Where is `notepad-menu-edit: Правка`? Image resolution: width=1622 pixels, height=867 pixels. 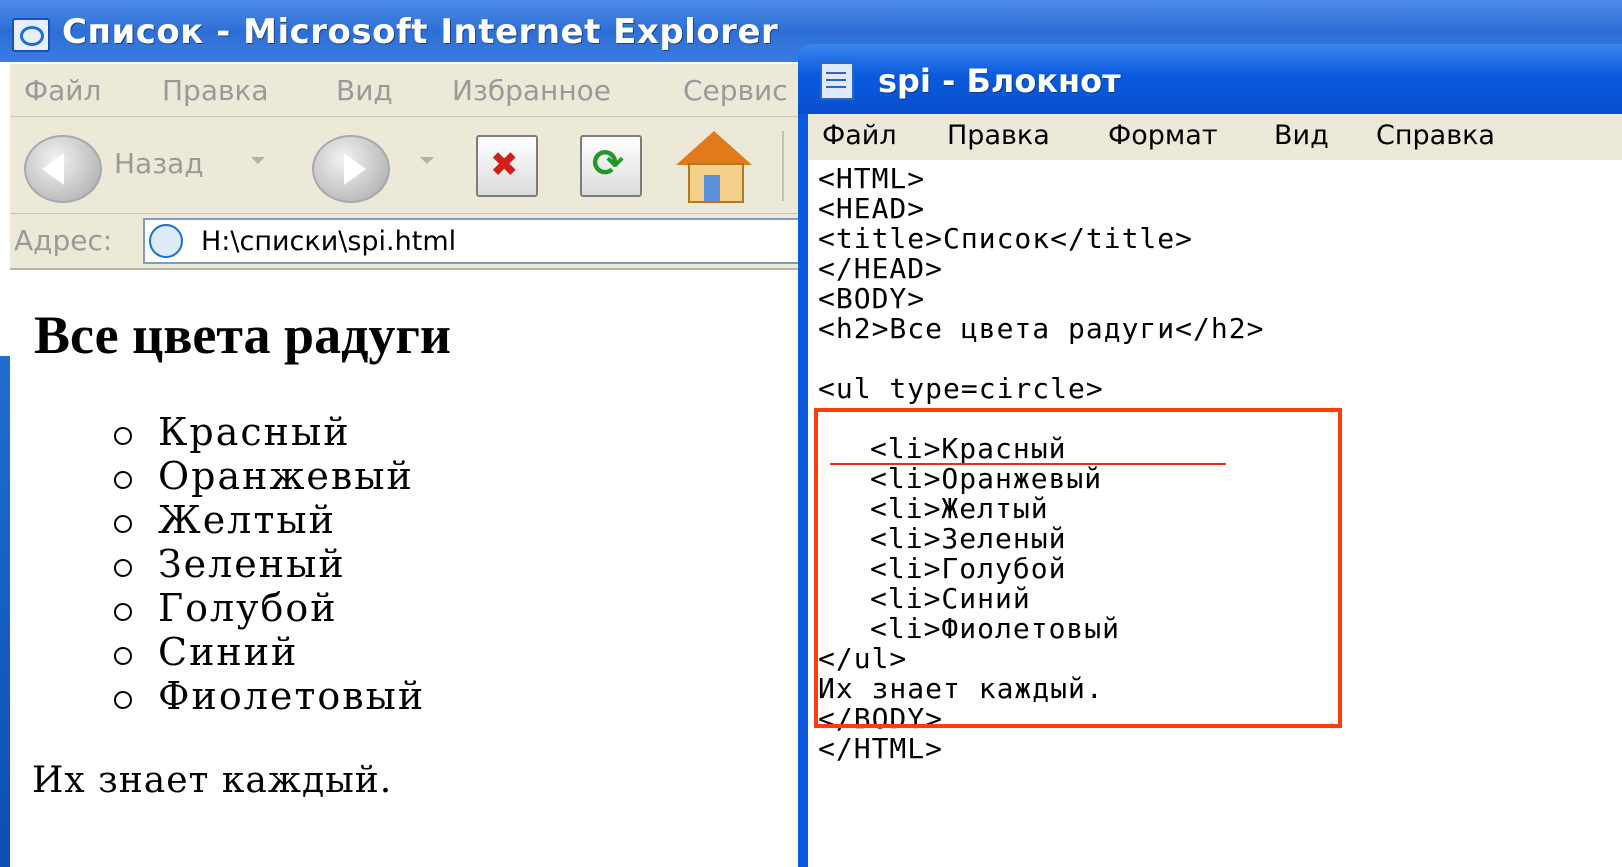 notepad-menu-edit: Правка is located at coordinates (998, 135).